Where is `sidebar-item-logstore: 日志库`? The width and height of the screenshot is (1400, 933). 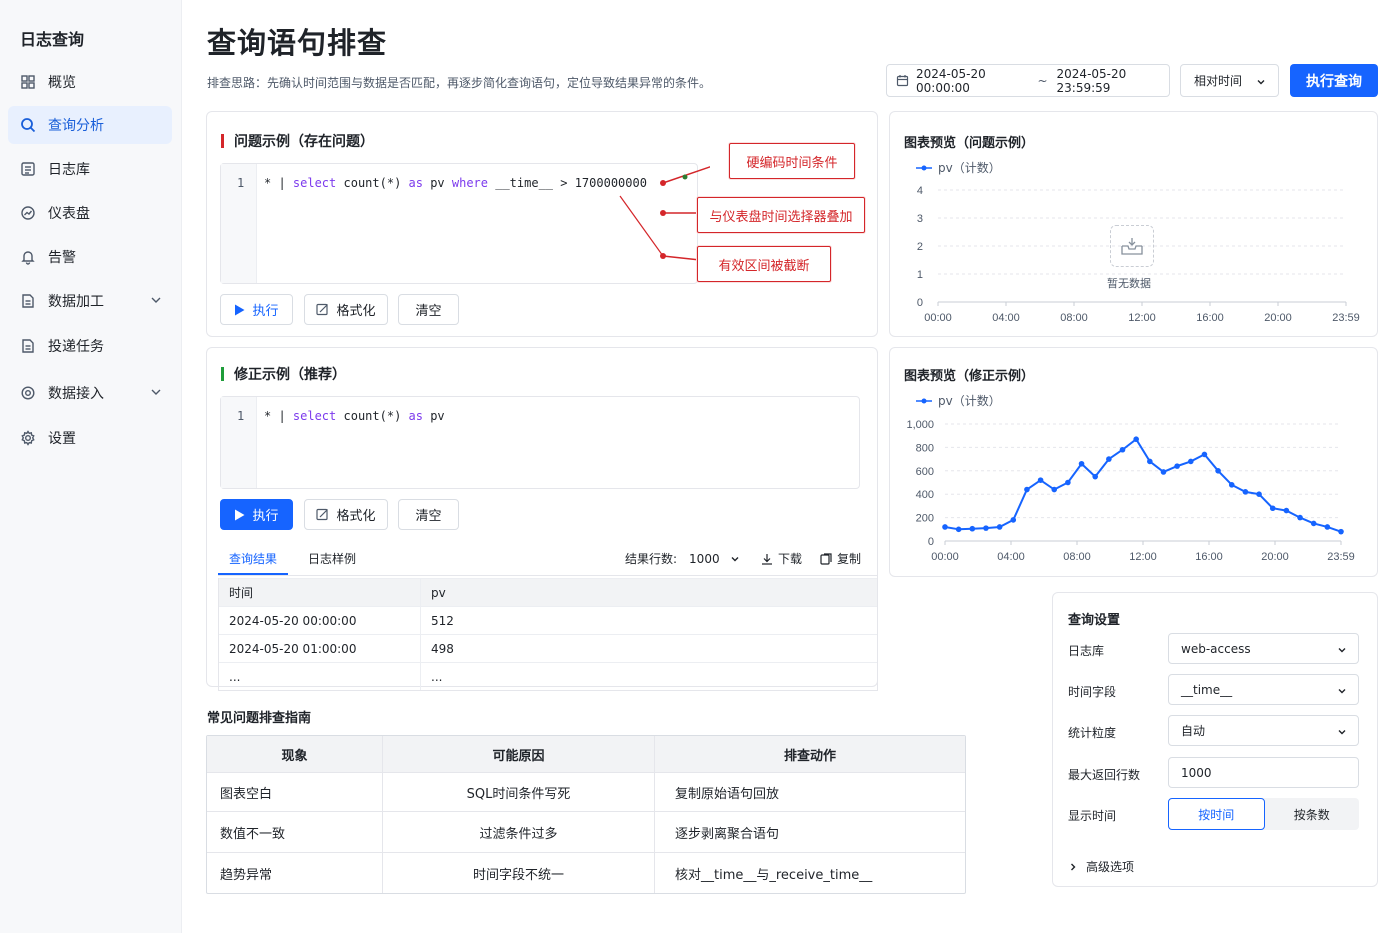
sidebar-item-logstore: 日志库 is located at coordinates (90, 169).